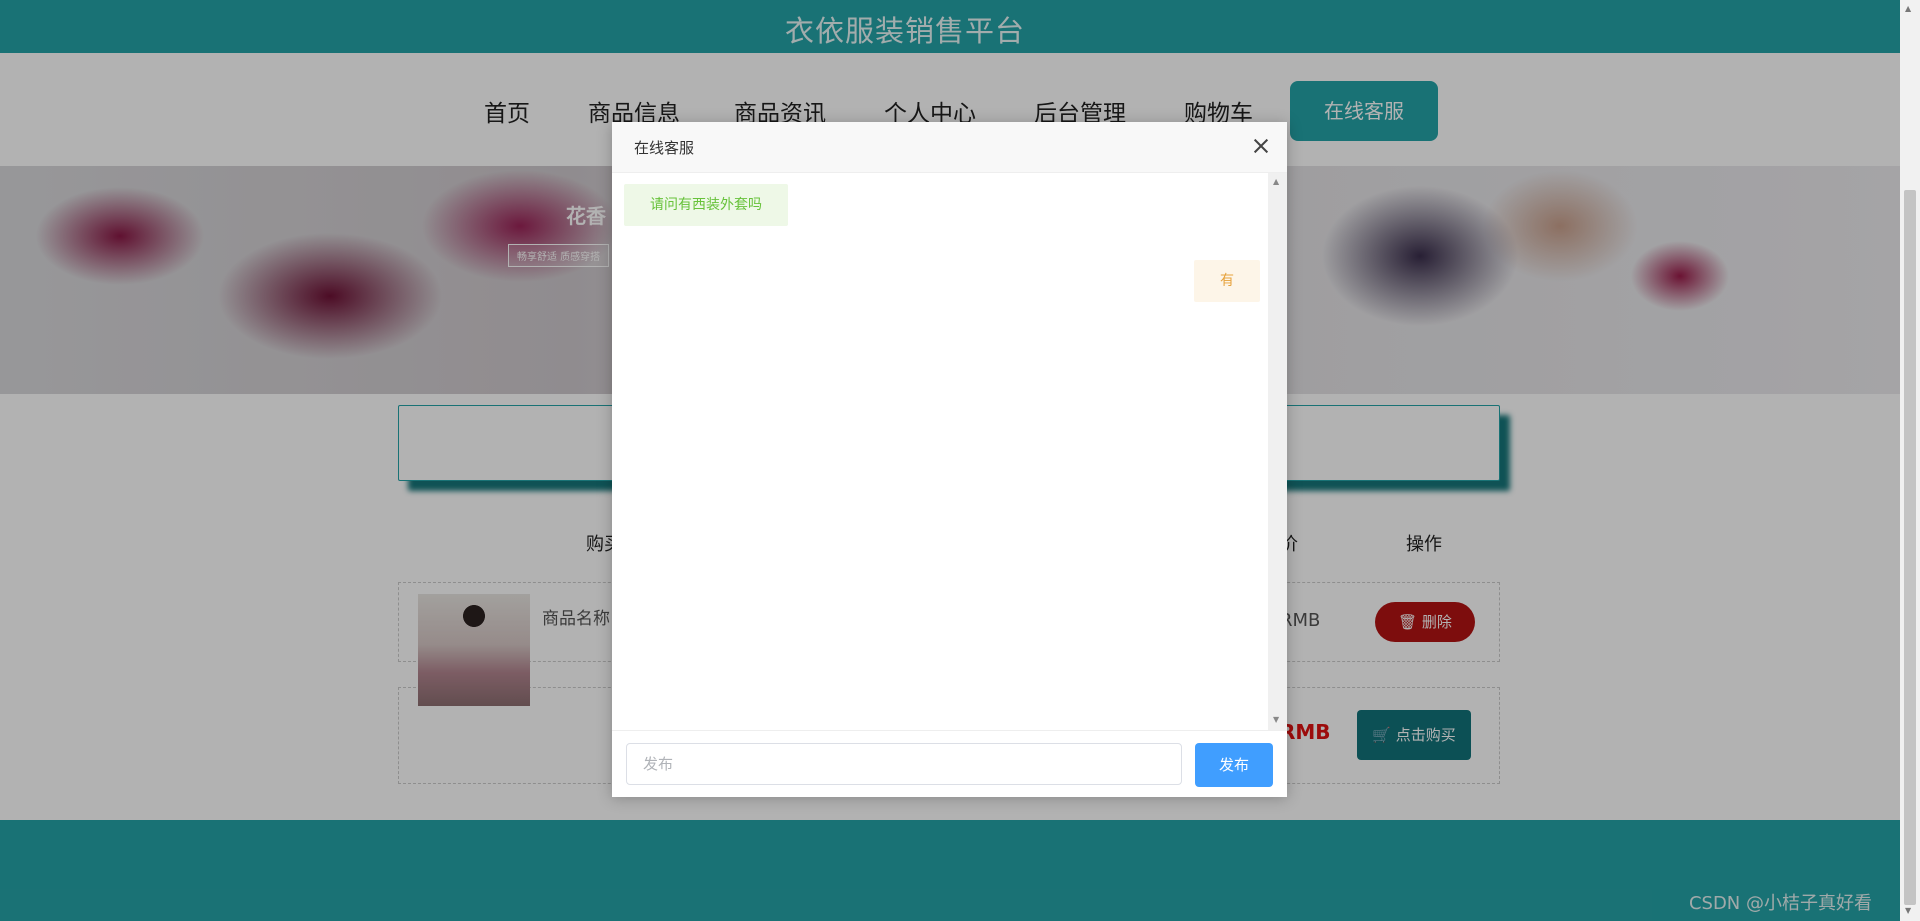 This screenshot has width=1920, height=921. What do you see at coordinates (1261, 146) in the screenshot?
I see `close-icon` at bounding box center [1261, 146].